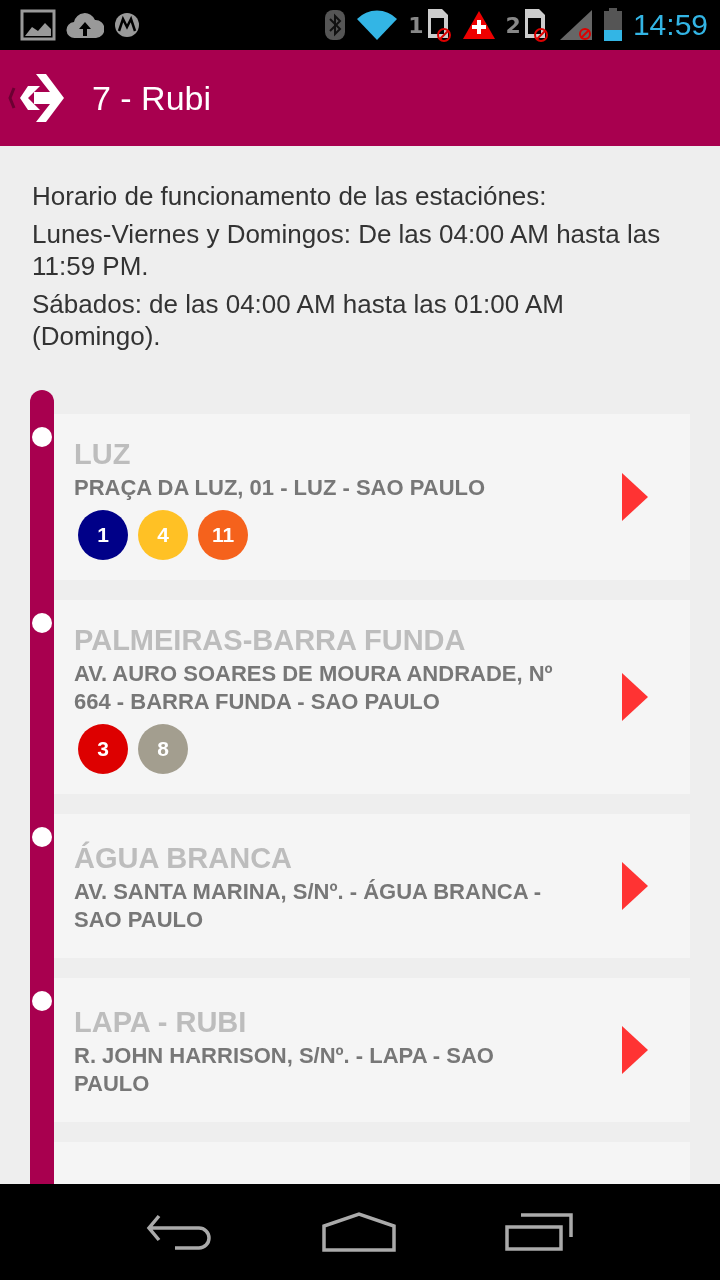 The image size is (720, 1280). I want to click on clock: 14:59, so click(670, 25).